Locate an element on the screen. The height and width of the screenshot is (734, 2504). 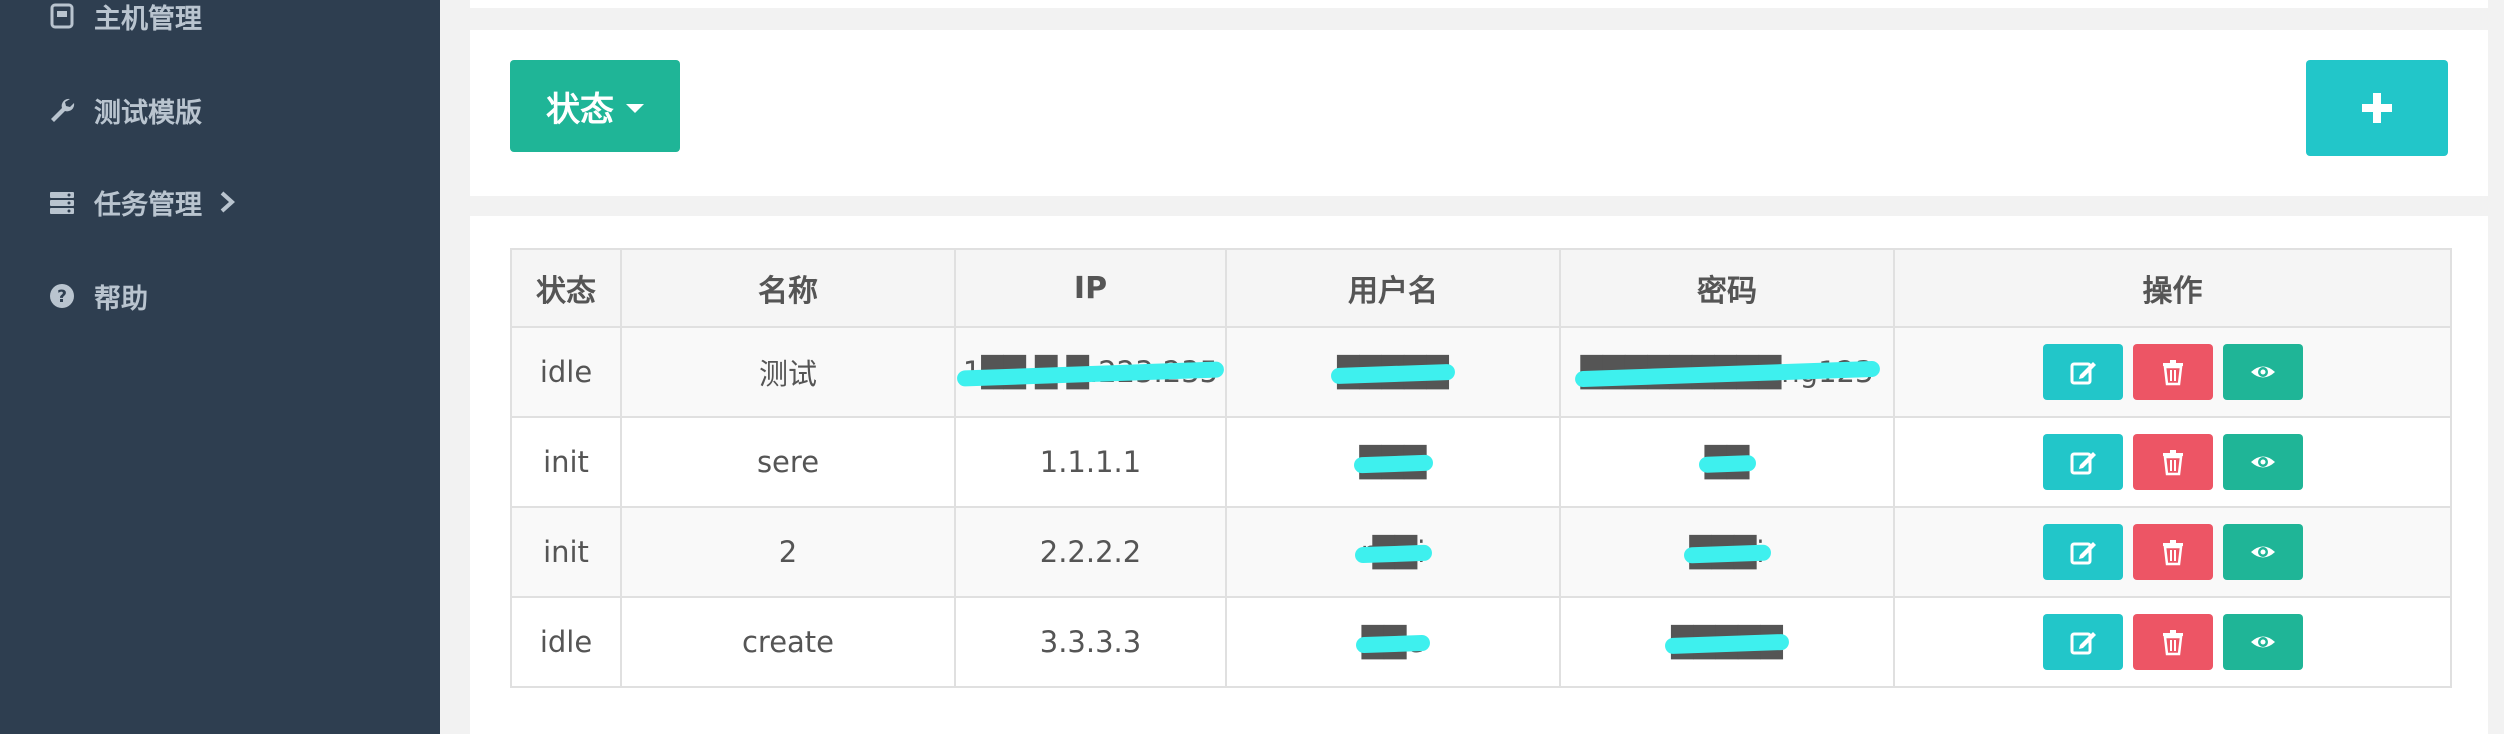
column-header-name: 名称 is located at coordinates (788, 288).